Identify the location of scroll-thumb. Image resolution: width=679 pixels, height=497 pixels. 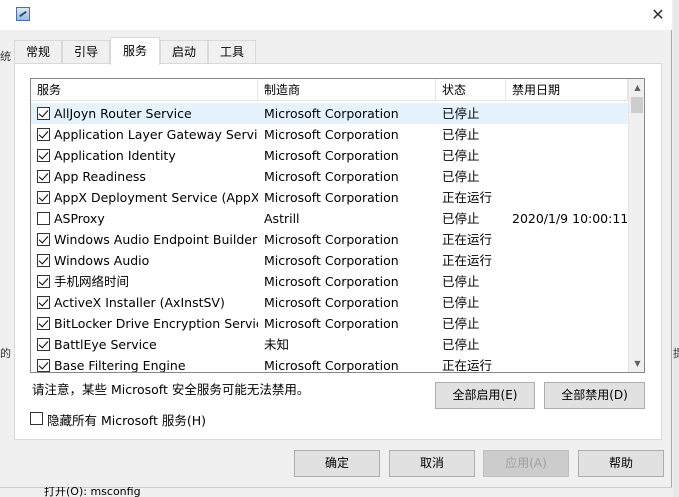
(637, 105).